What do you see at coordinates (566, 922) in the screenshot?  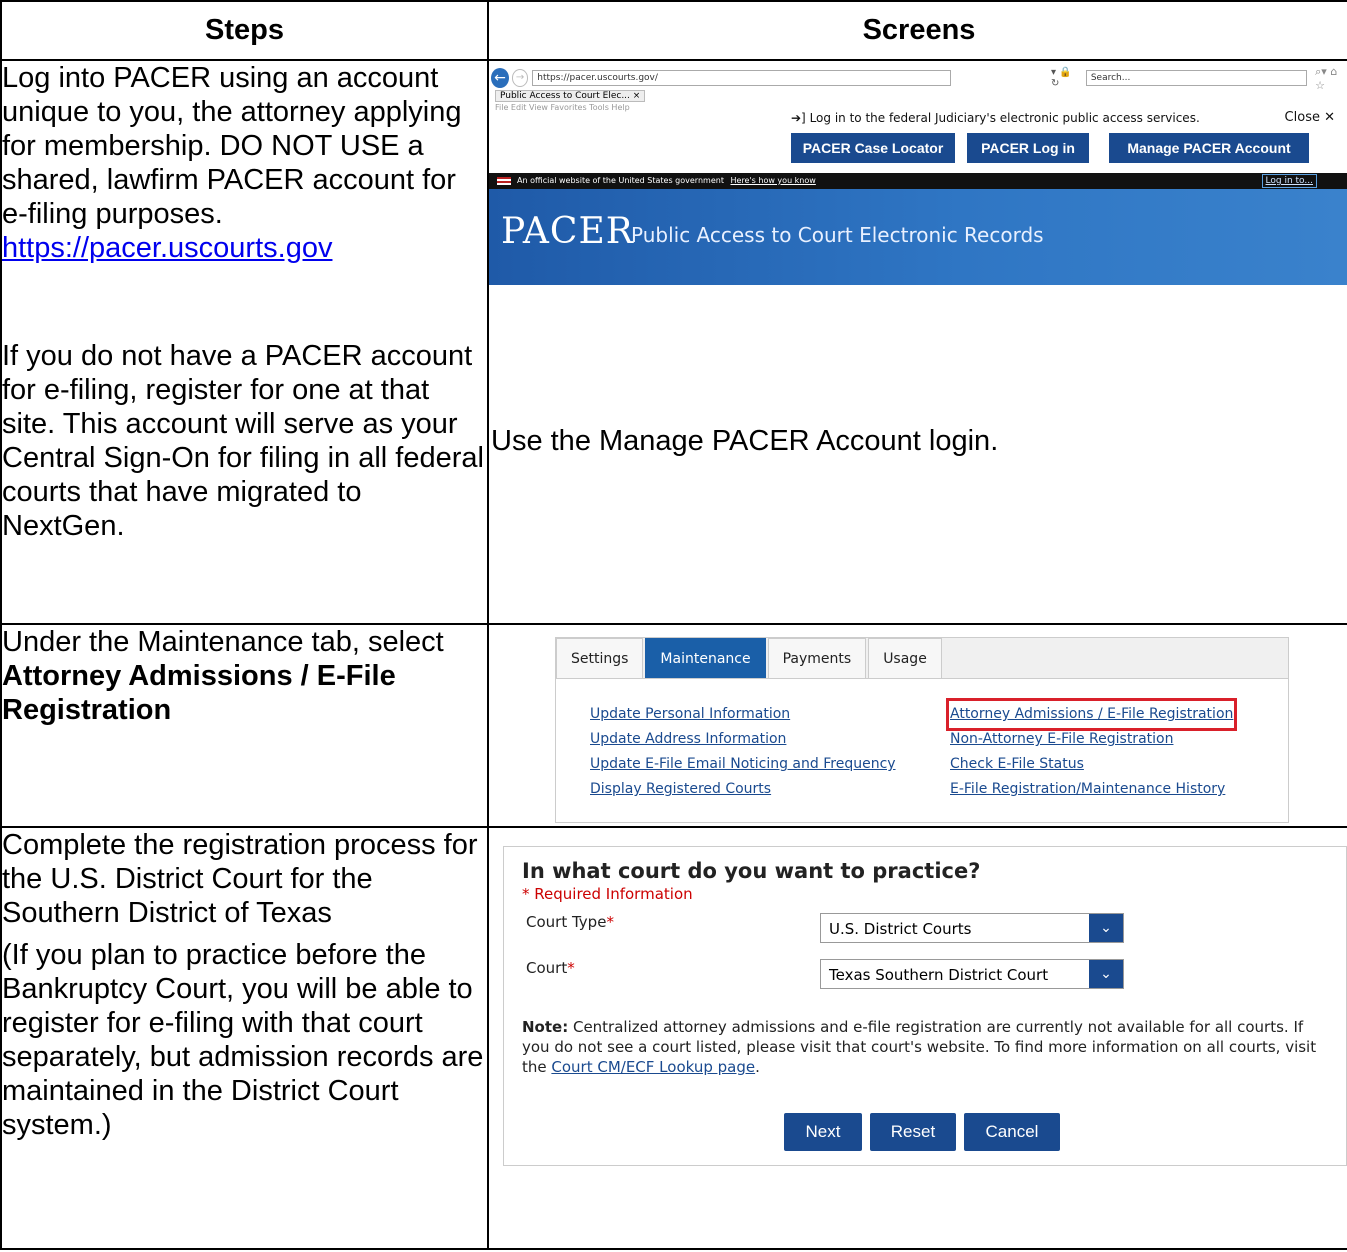 I see `court-type-label-text: Court Type` at bounding box center [566, 922].